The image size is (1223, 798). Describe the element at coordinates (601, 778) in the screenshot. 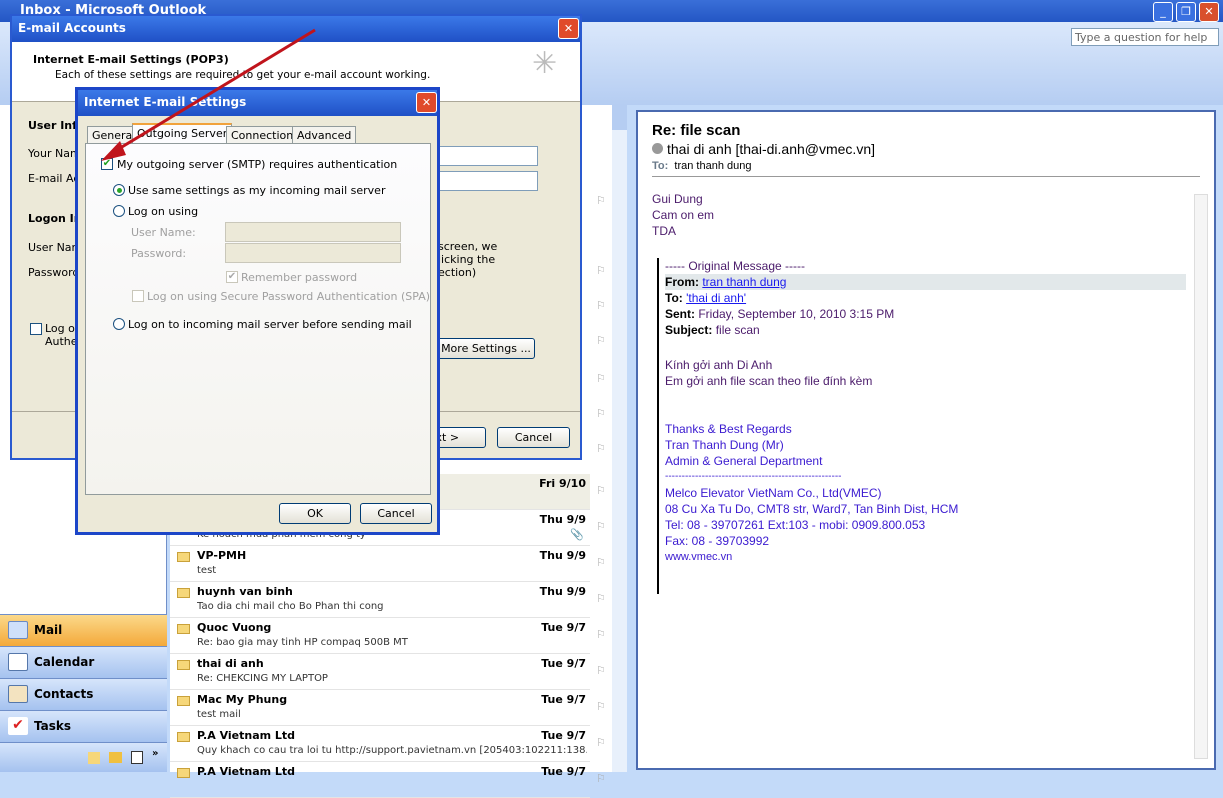

I see `flag-icon: ⚐` at that location.